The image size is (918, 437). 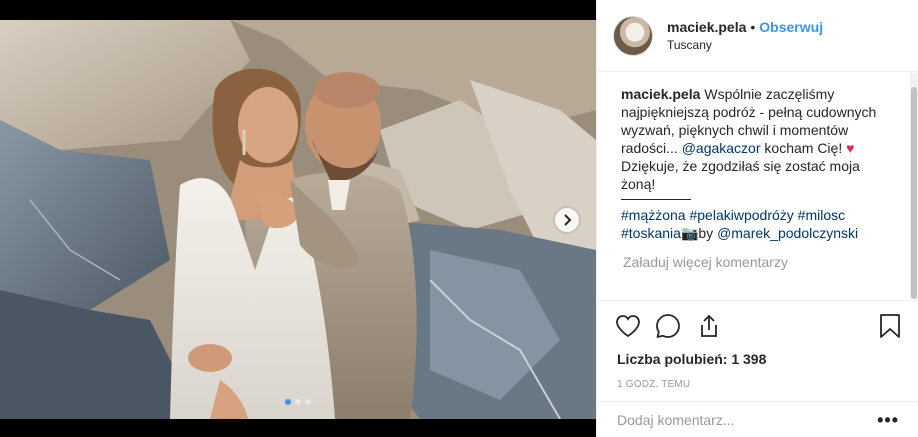 I want to click on next-photo-button, so click(x=567, y=220).